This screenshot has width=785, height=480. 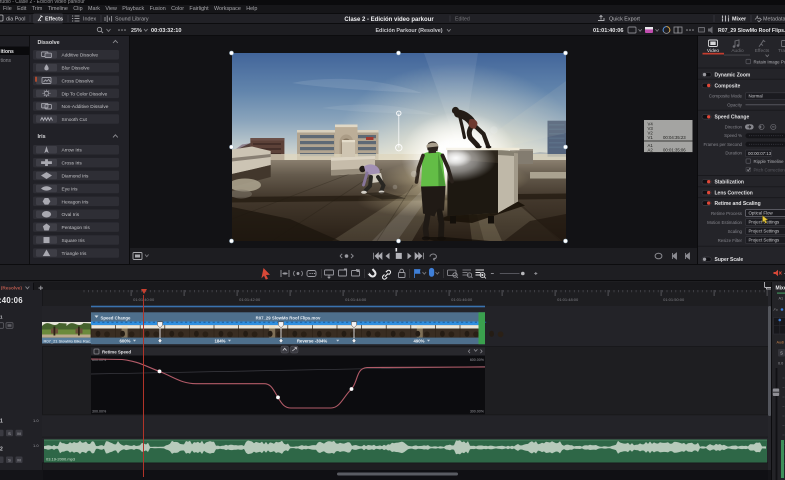 I want to click on svg-text: Dissolve, so click(x=49, y=43).